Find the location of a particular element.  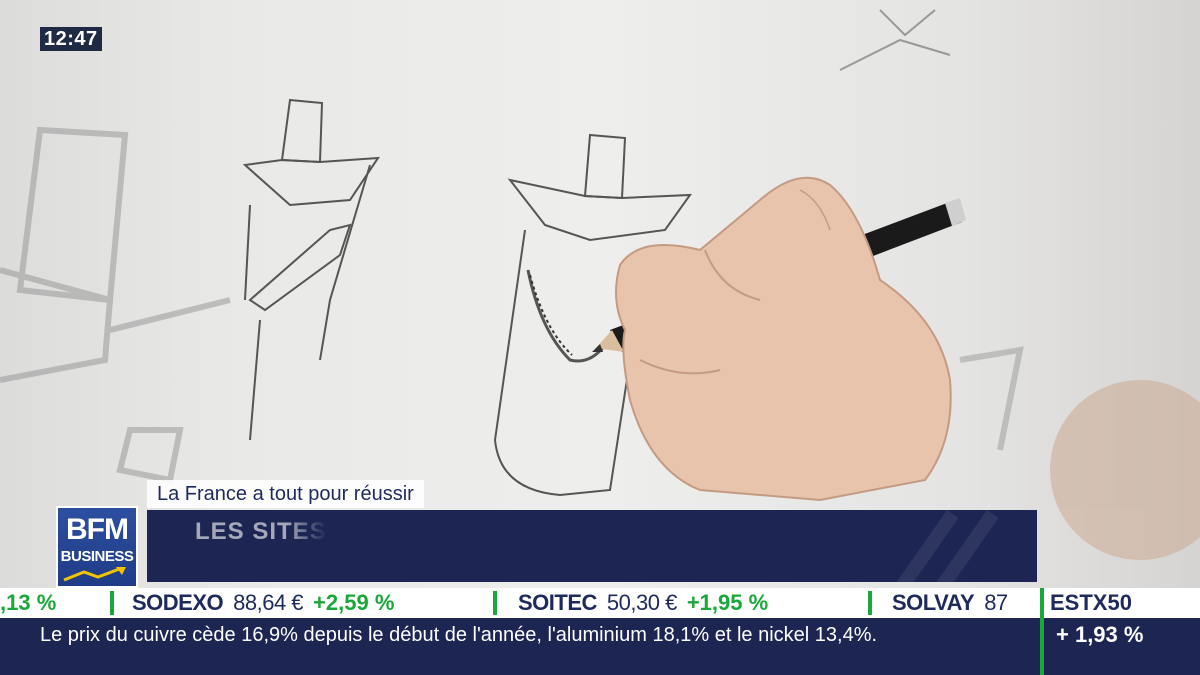

index-panel: ESTX50 + 1,93 % is located at coordinates (1120, 631).